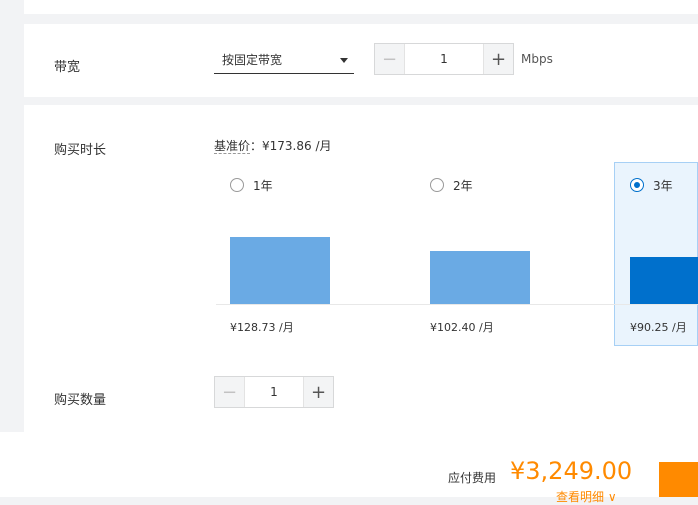 This screenshot has height=505, width=698. Describe the element at coordinates (80, 150) in the screenshot. I see `duration-label: 购买时长` at that location.